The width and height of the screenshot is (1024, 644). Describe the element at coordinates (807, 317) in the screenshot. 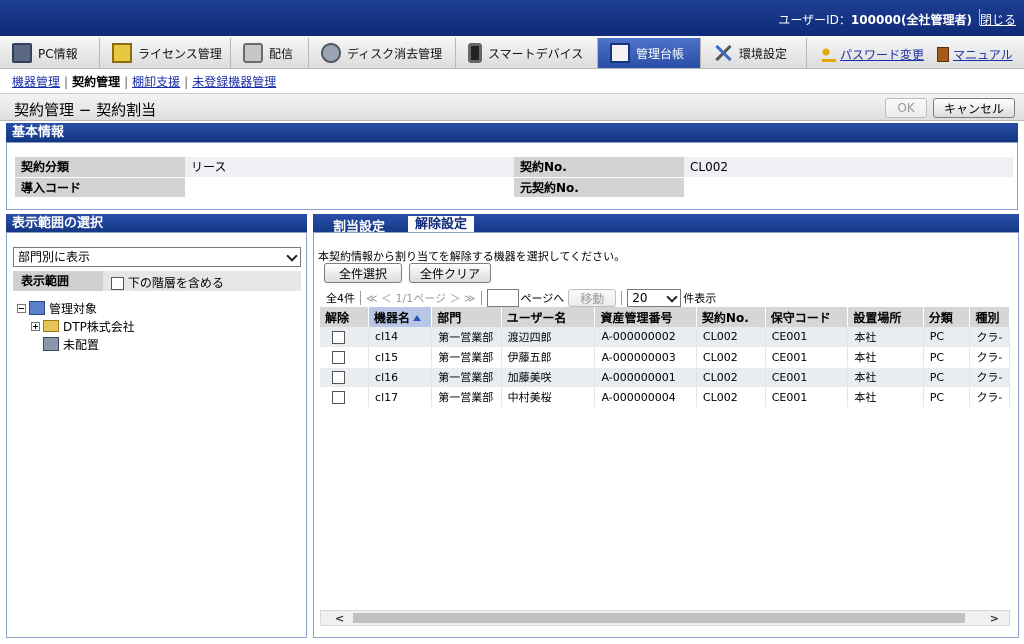

I see `col-maintenance-code: 保守コード` at that location.